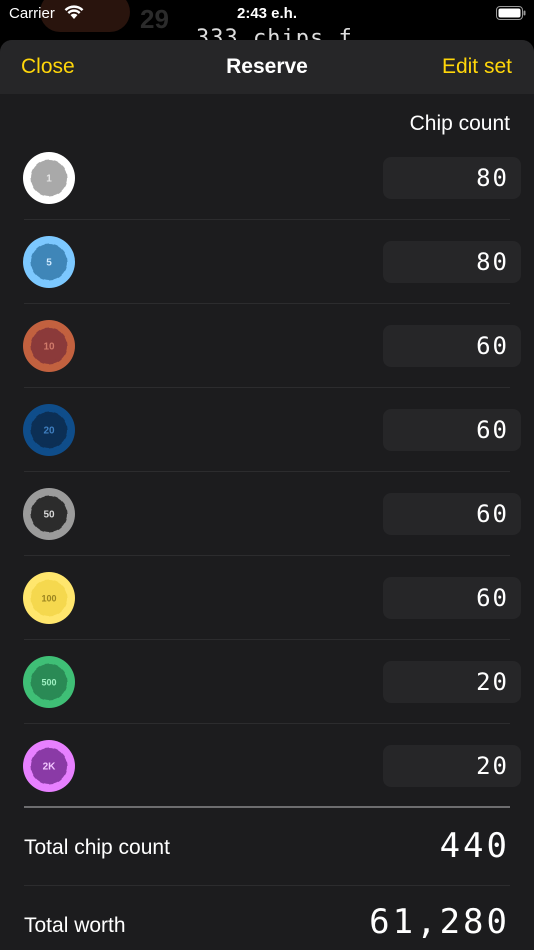 Image resolution: width=534 pixels, height=950 pixels. I want to click on chip-denomination: 50, so click(49, 515).